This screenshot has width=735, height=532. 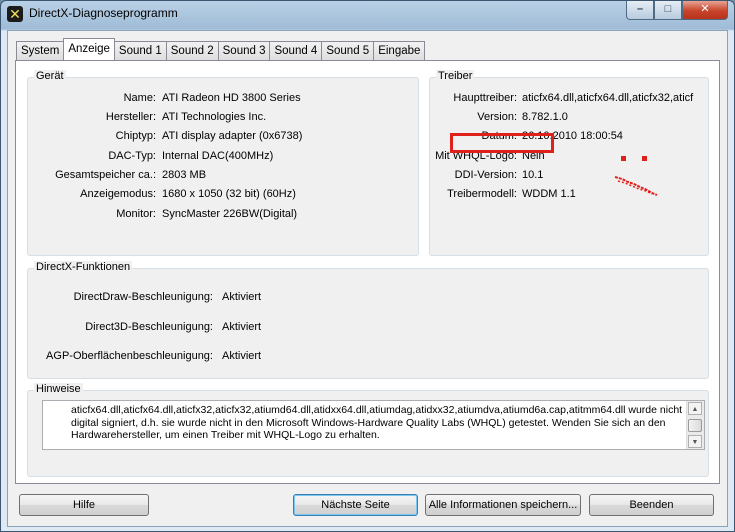 What do you see at coordinates (242, 327) in the screenshot?
I see `feature-direct3d-value: Aktiviert` at bounding box center [242, 327].